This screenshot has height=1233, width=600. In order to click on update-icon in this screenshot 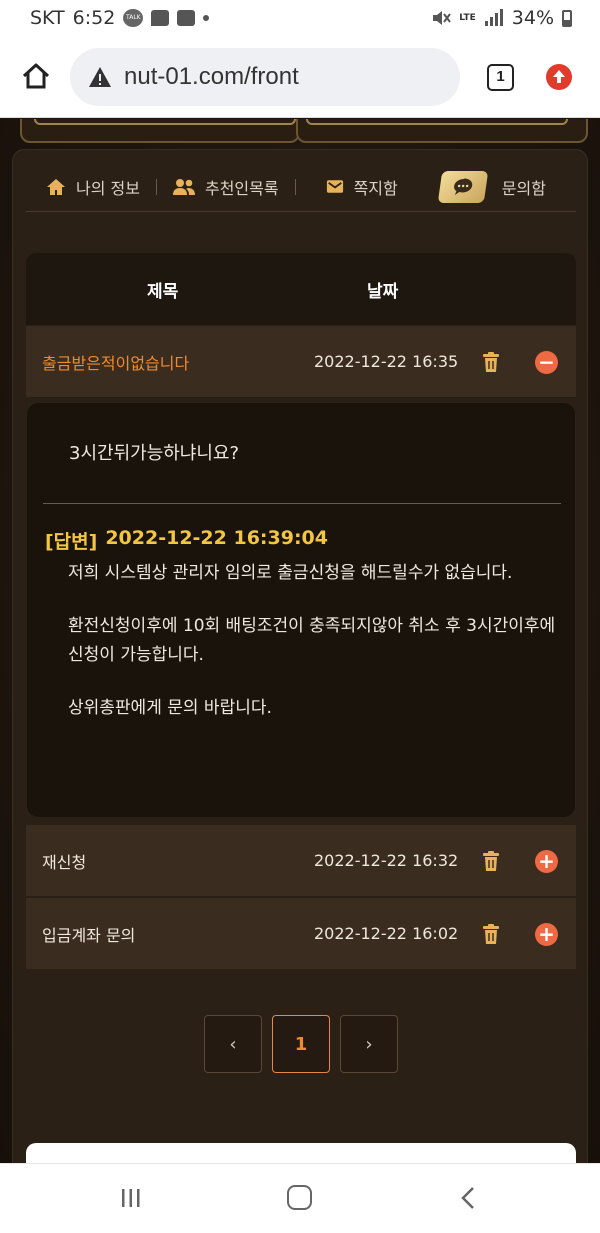, I will do `click(559, 77)`.